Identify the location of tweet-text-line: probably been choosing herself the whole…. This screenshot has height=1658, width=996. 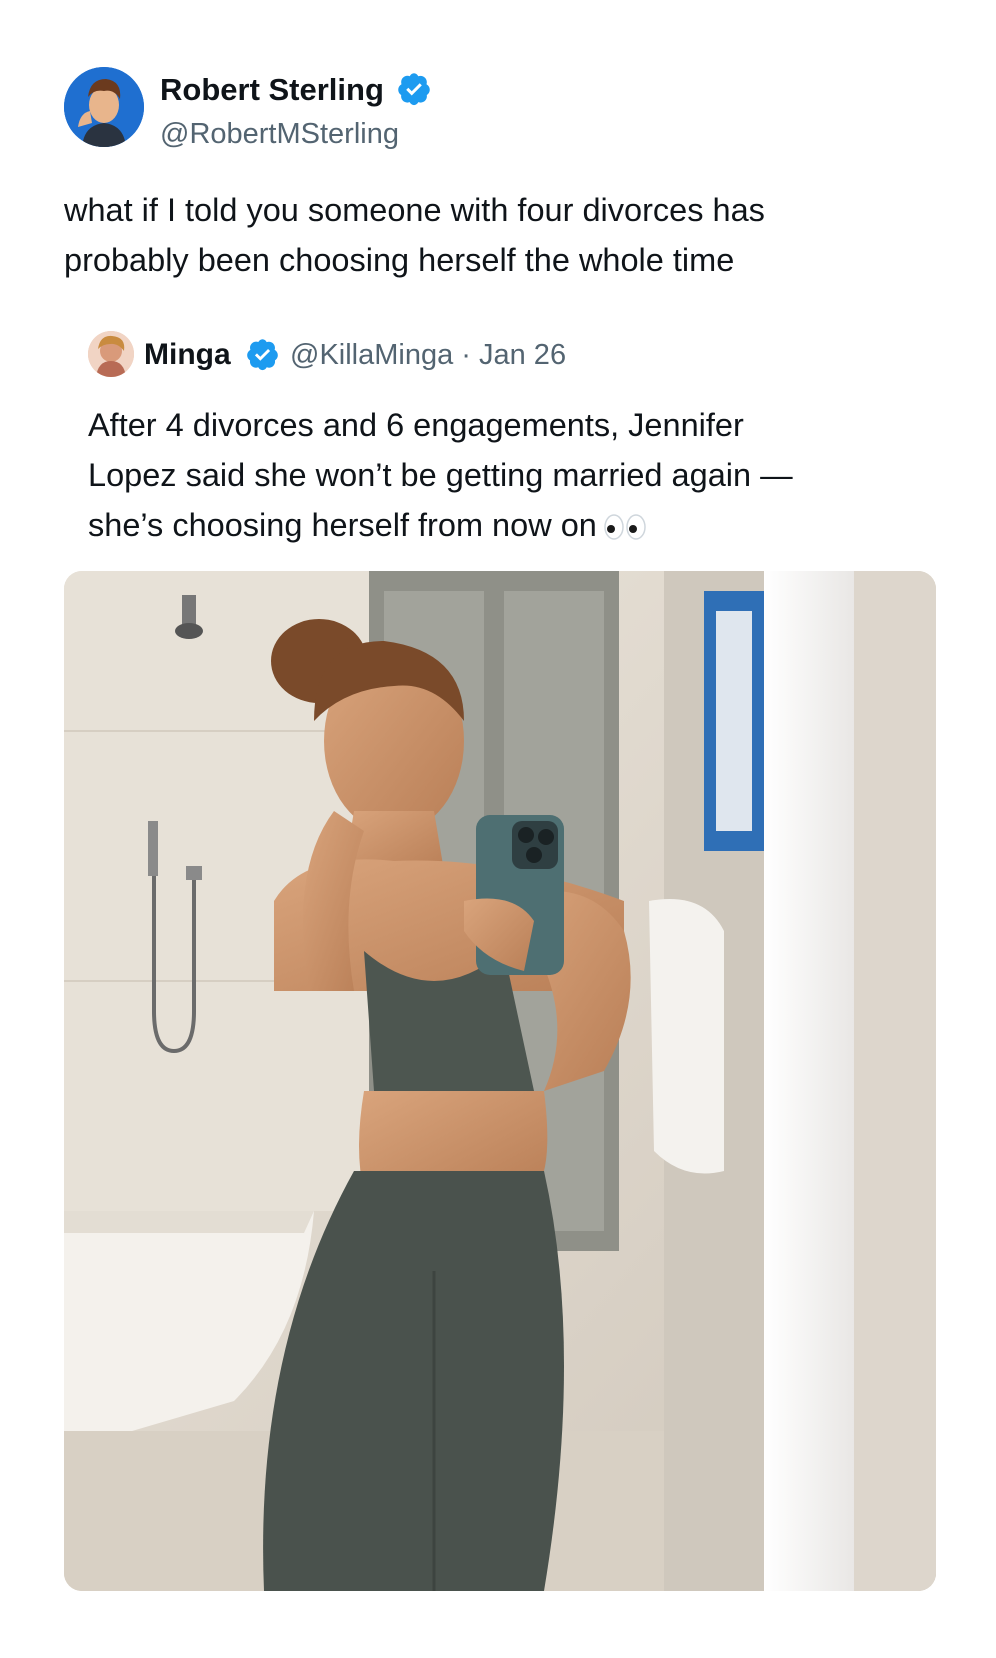
(399, 260).